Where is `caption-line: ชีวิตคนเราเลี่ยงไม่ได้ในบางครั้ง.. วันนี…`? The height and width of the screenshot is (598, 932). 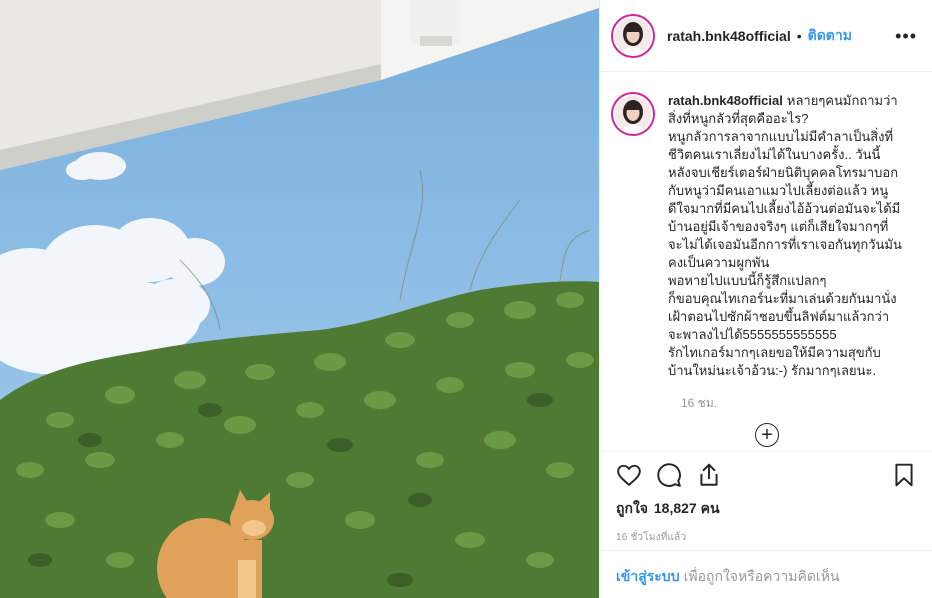
caption-line: ชีวิตคนเราเลี่ยงไม่ได้ในบางครั้ง.. วันนี… is located at coordinates (774, 154).